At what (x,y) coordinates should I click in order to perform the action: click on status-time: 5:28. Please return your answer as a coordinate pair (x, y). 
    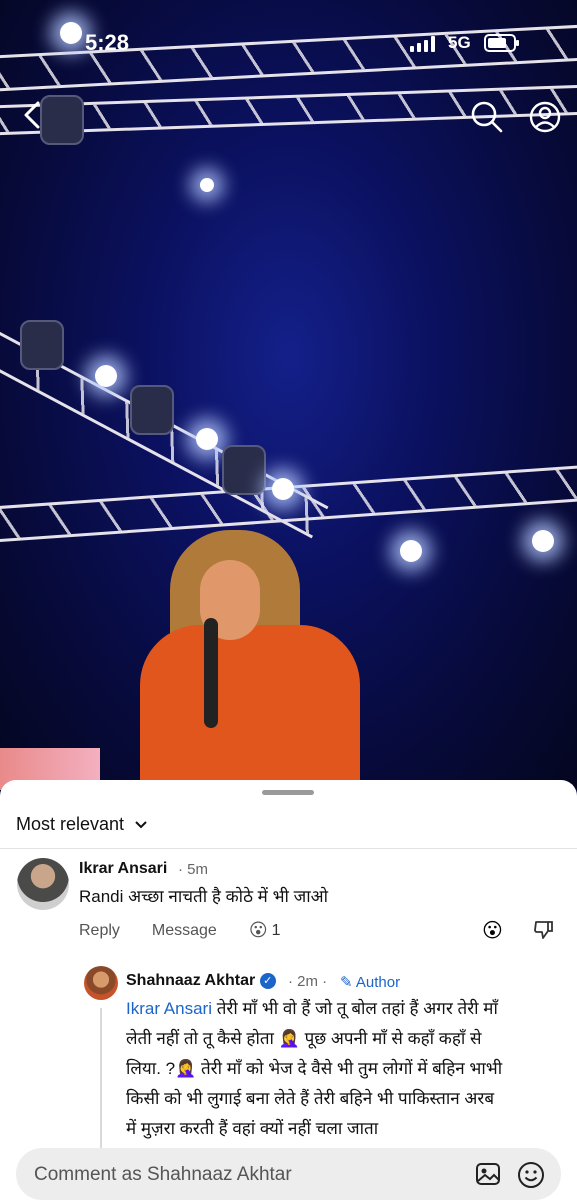
    Looking at the image, I should click on (107, 42).